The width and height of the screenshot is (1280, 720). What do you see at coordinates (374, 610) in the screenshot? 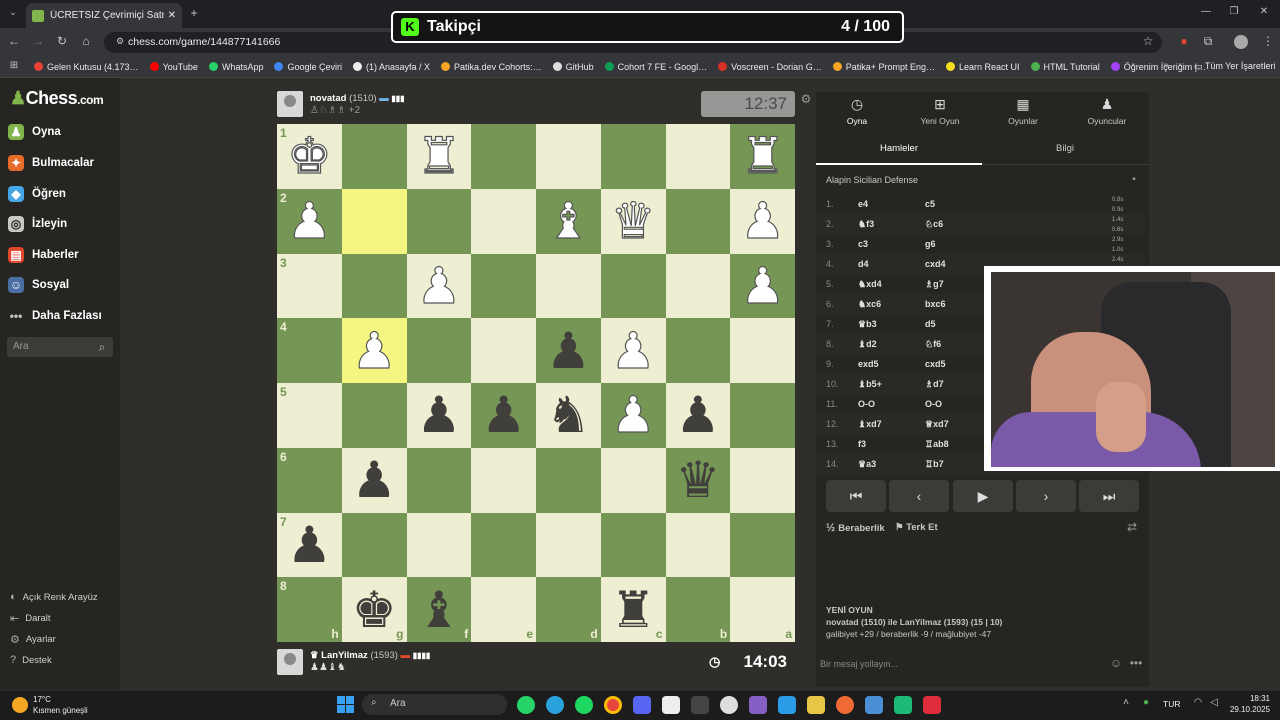
I see `black-king-icon: ♚` at bounding box center [374, 610].